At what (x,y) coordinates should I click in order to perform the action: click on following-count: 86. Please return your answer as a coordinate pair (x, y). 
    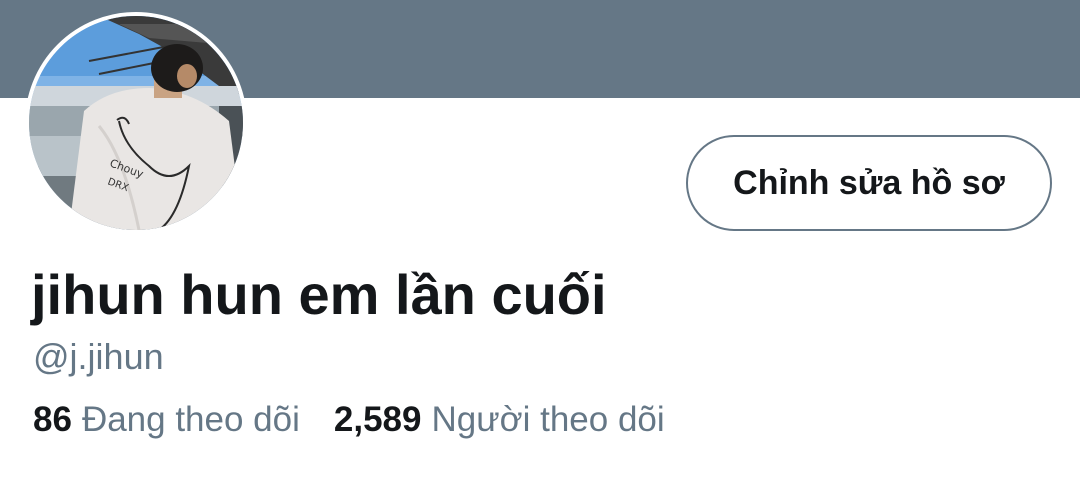
    Looking at the image, I should click on (52, 419).